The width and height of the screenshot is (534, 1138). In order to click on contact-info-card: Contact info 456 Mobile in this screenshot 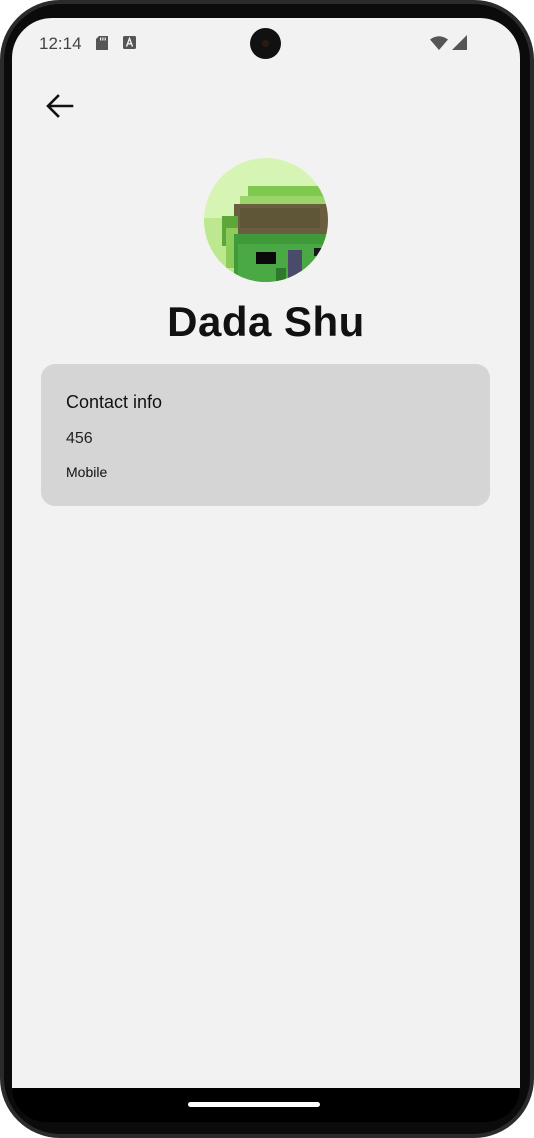, I will do `click(265, 435)`.